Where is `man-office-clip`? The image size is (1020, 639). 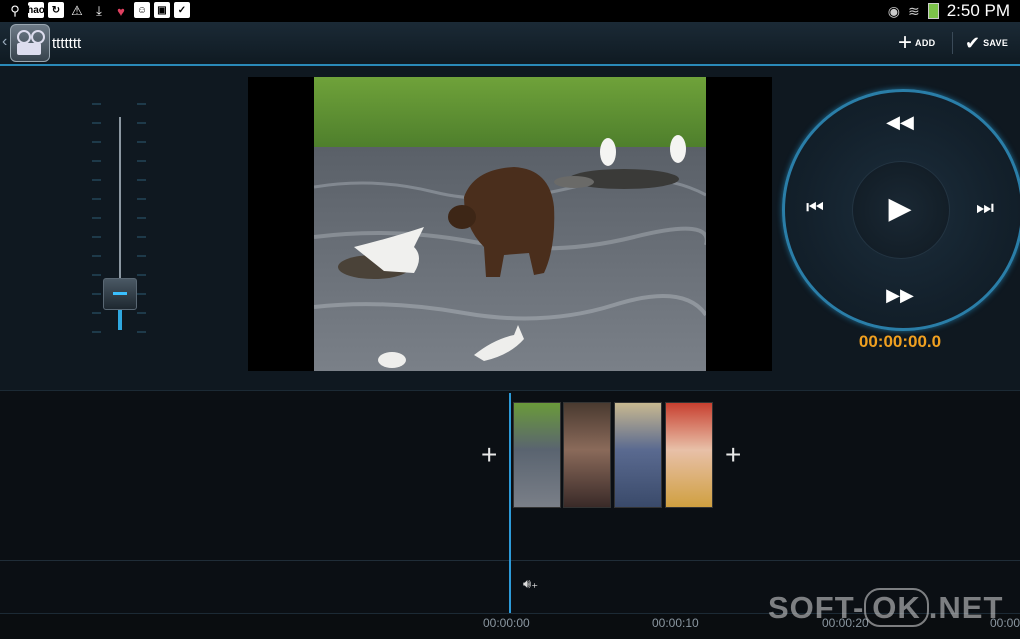 man-office-clip is located at coordinates (638, 455).